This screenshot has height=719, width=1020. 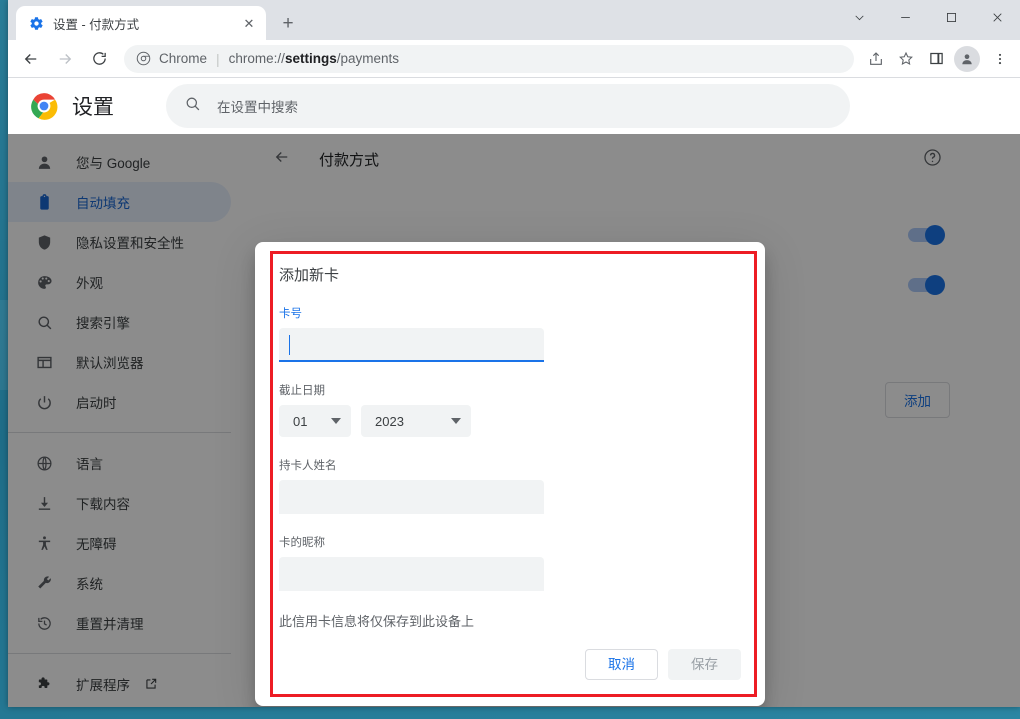 I want to click on url-suffix: /payments, so click(x=367, y=58).